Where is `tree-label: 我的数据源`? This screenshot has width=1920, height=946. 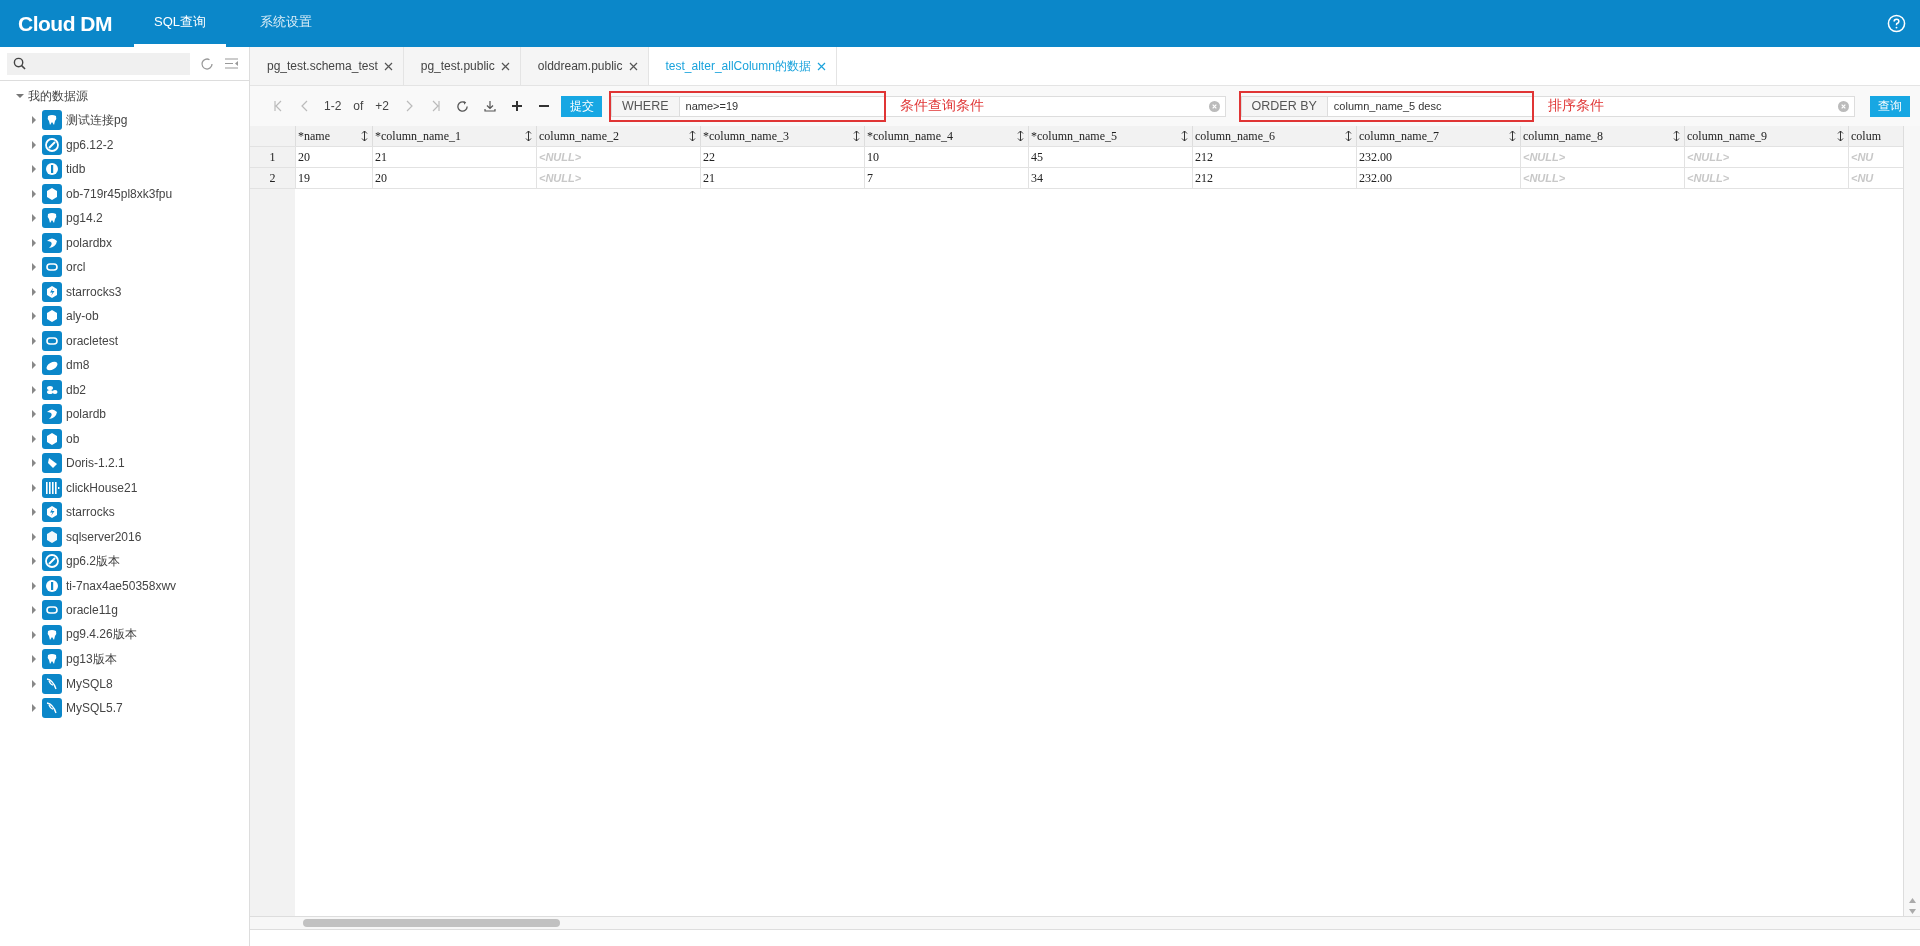 tree-label: 我的数据源 is located at coordinates (58, 96).